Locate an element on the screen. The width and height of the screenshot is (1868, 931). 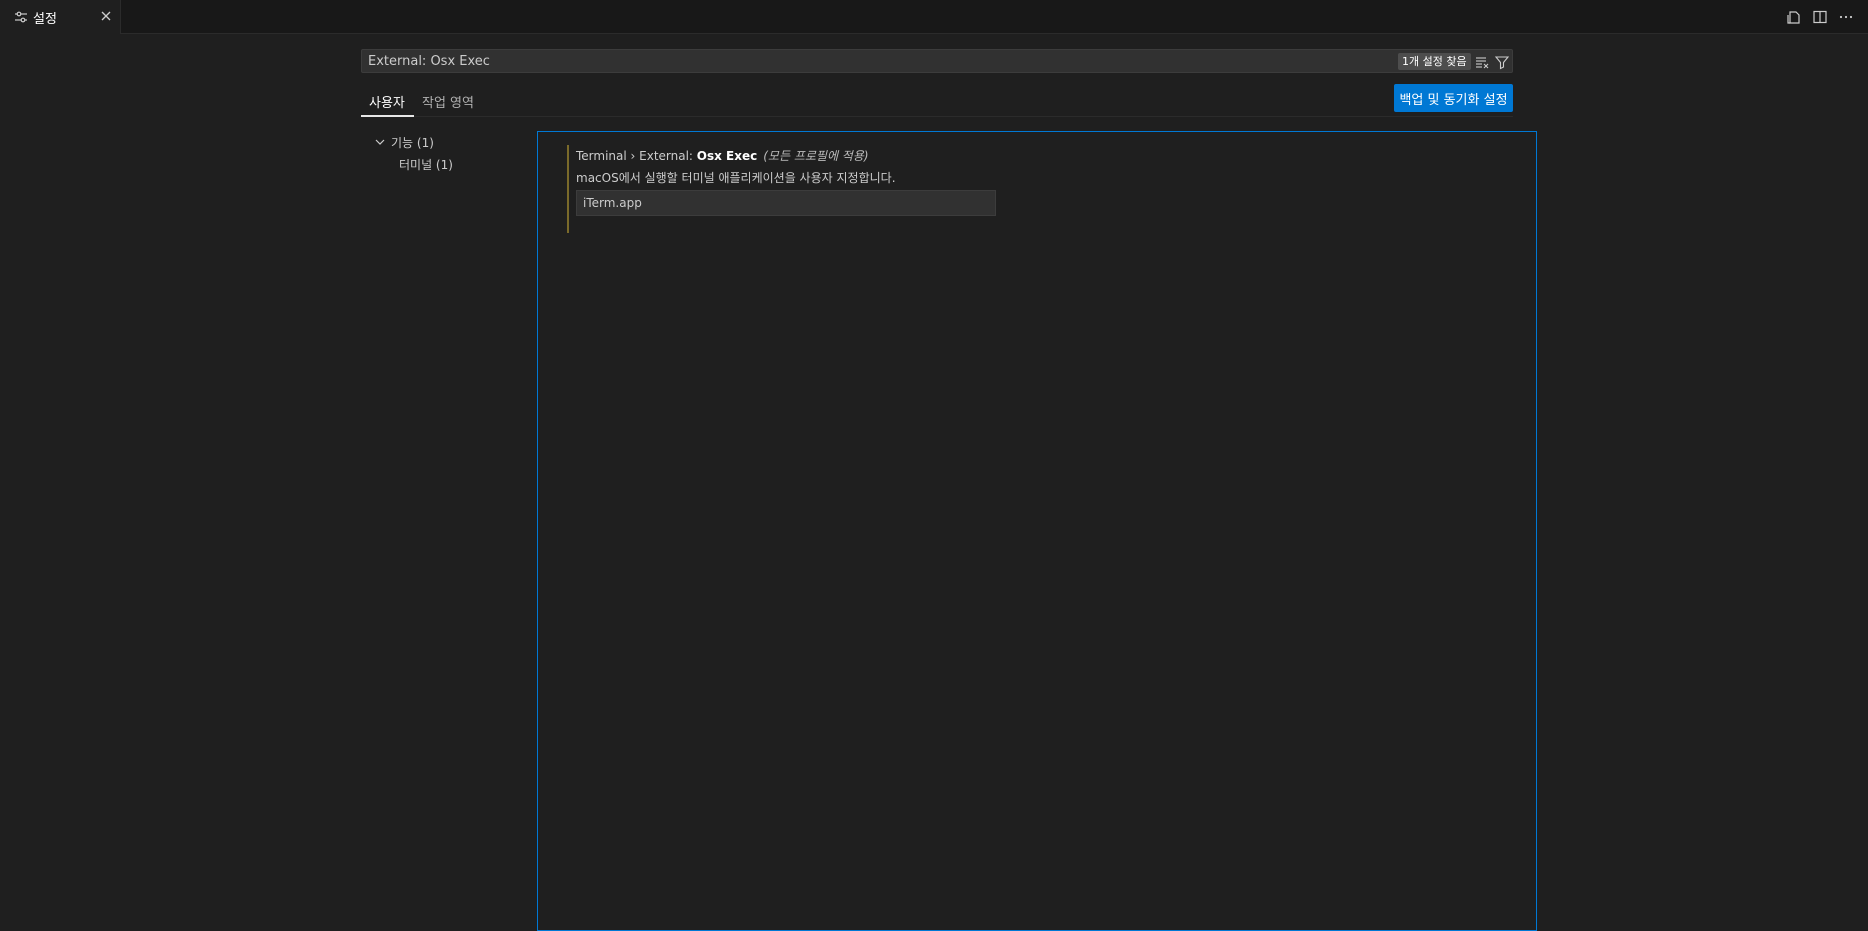
editor-actions is located at coordinates (1820, 17).